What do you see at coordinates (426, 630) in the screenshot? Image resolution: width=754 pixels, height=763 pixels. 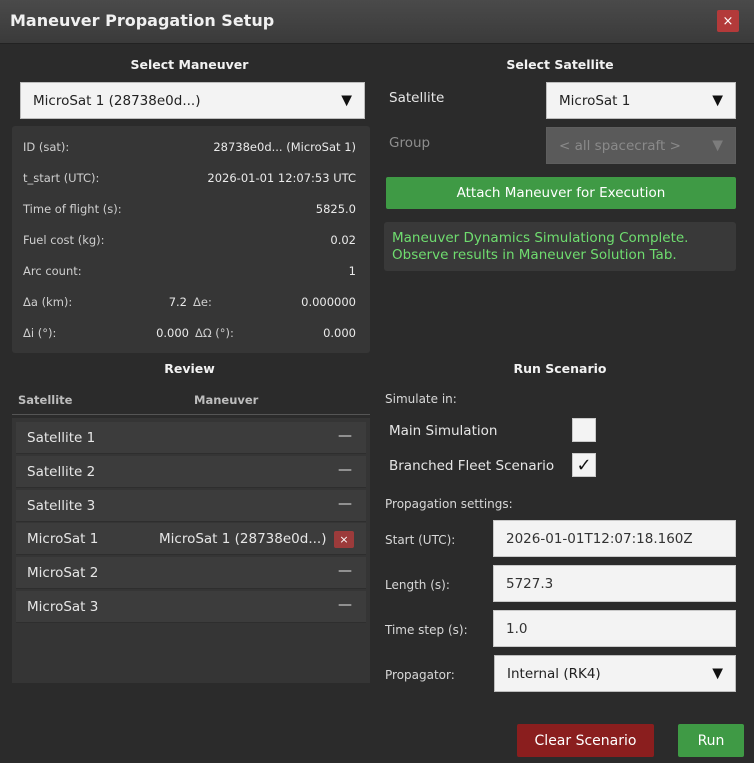 I see `time-step-label: Time step (s):` at bounding box center [426, 630].